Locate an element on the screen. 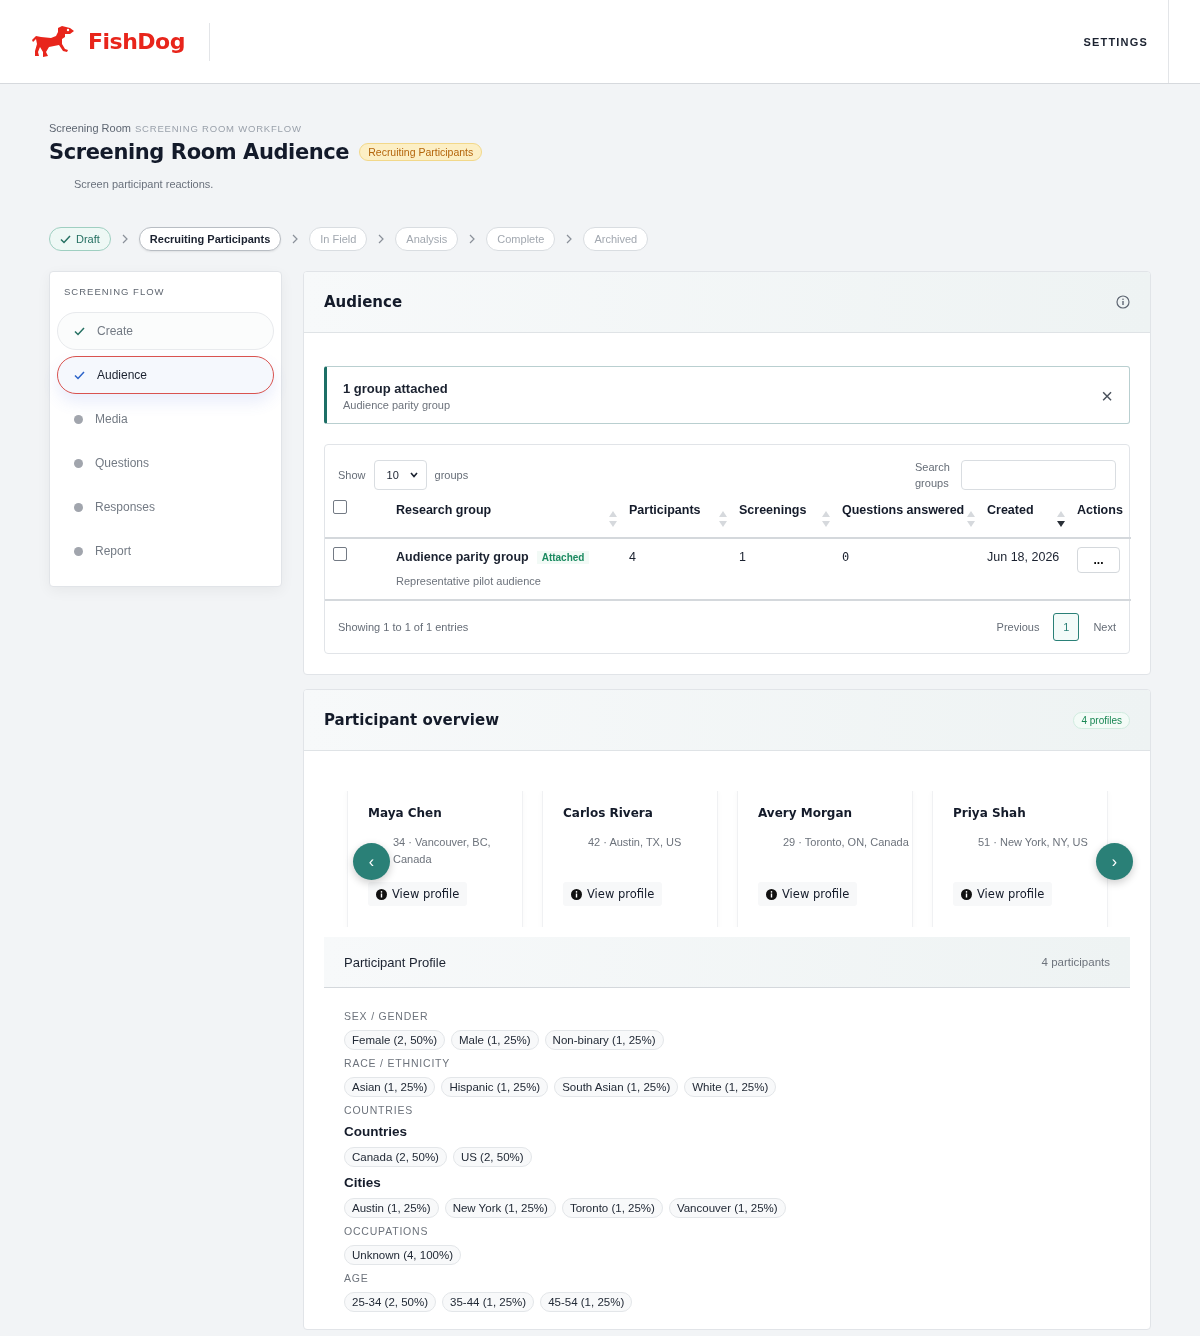  section-label: OCCUPATIONS is located at coordinates (387, 1231).